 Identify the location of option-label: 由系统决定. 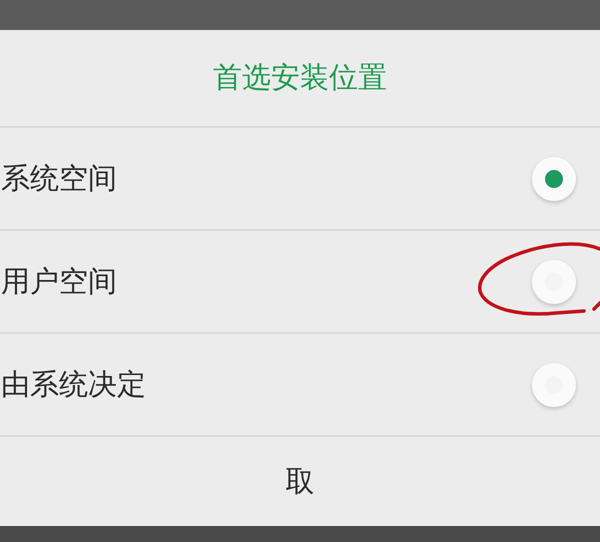
(73, 384).